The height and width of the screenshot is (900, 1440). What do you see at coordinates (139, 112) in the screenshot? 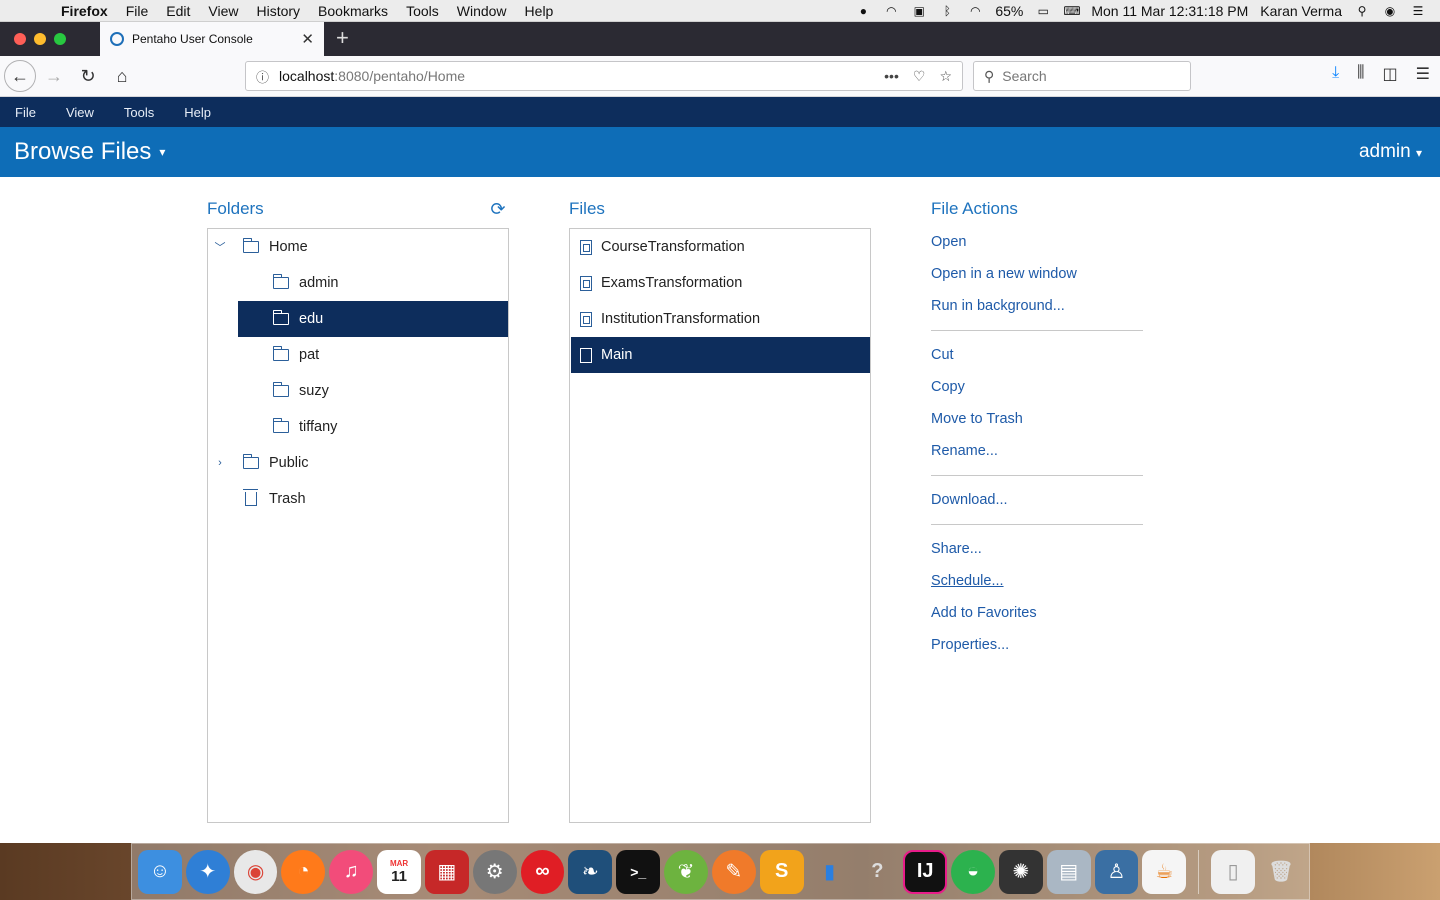
I see `app-menu-tools: Tools` at bounding box center [139, 112].